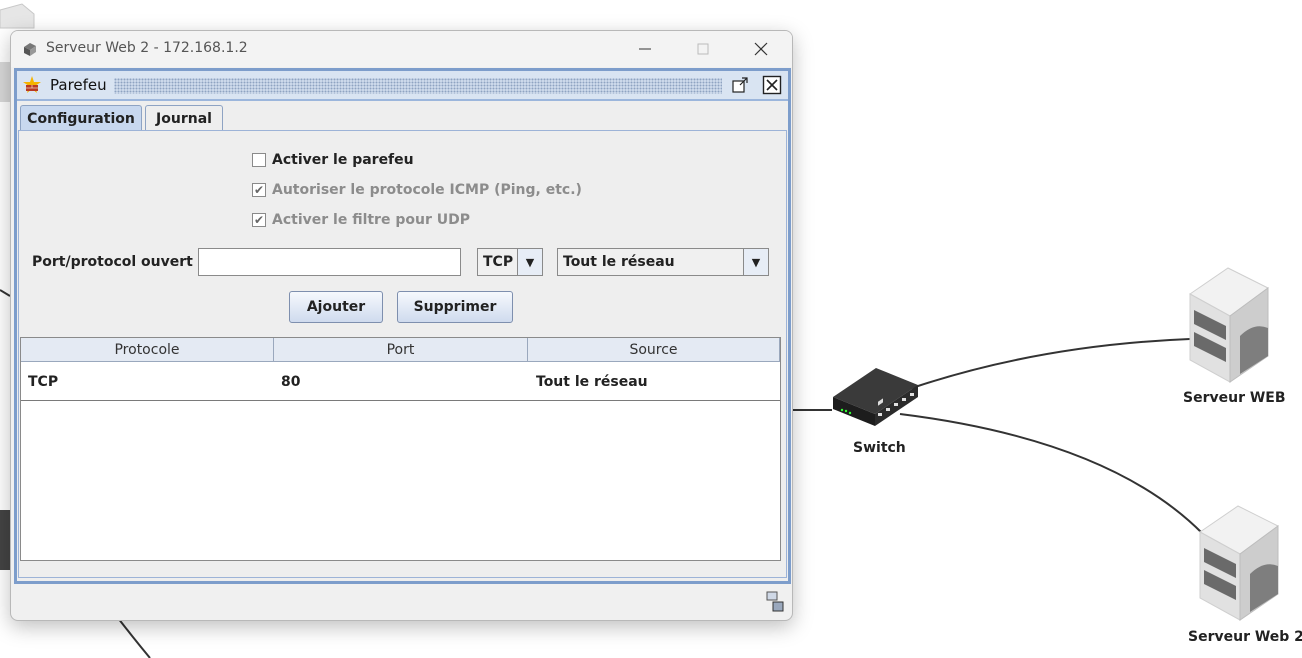  What do you see at coordinates (1051, 363) in the screenshot?
I see `link-switch-serveur-web` at bounding box center [1051, 363].